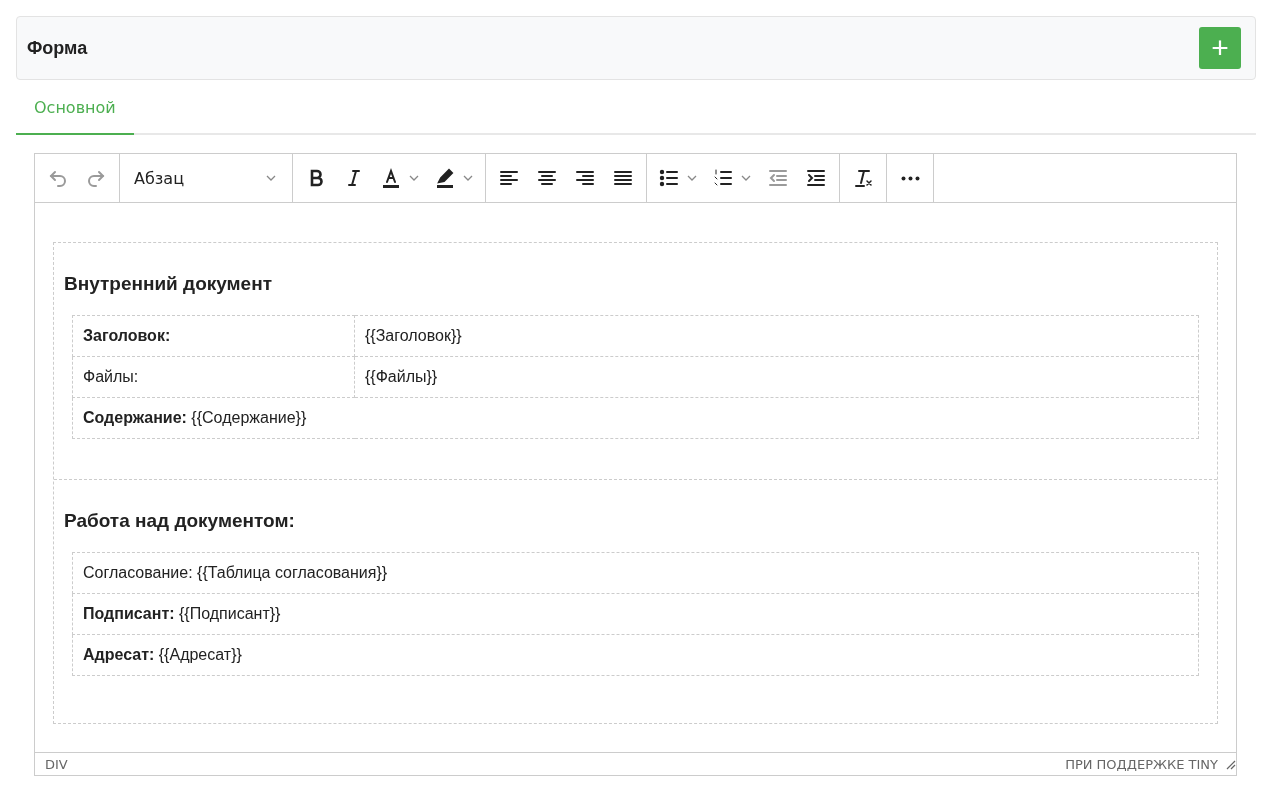  I want to click on table-cell: Файлы:, so click(213, 377).